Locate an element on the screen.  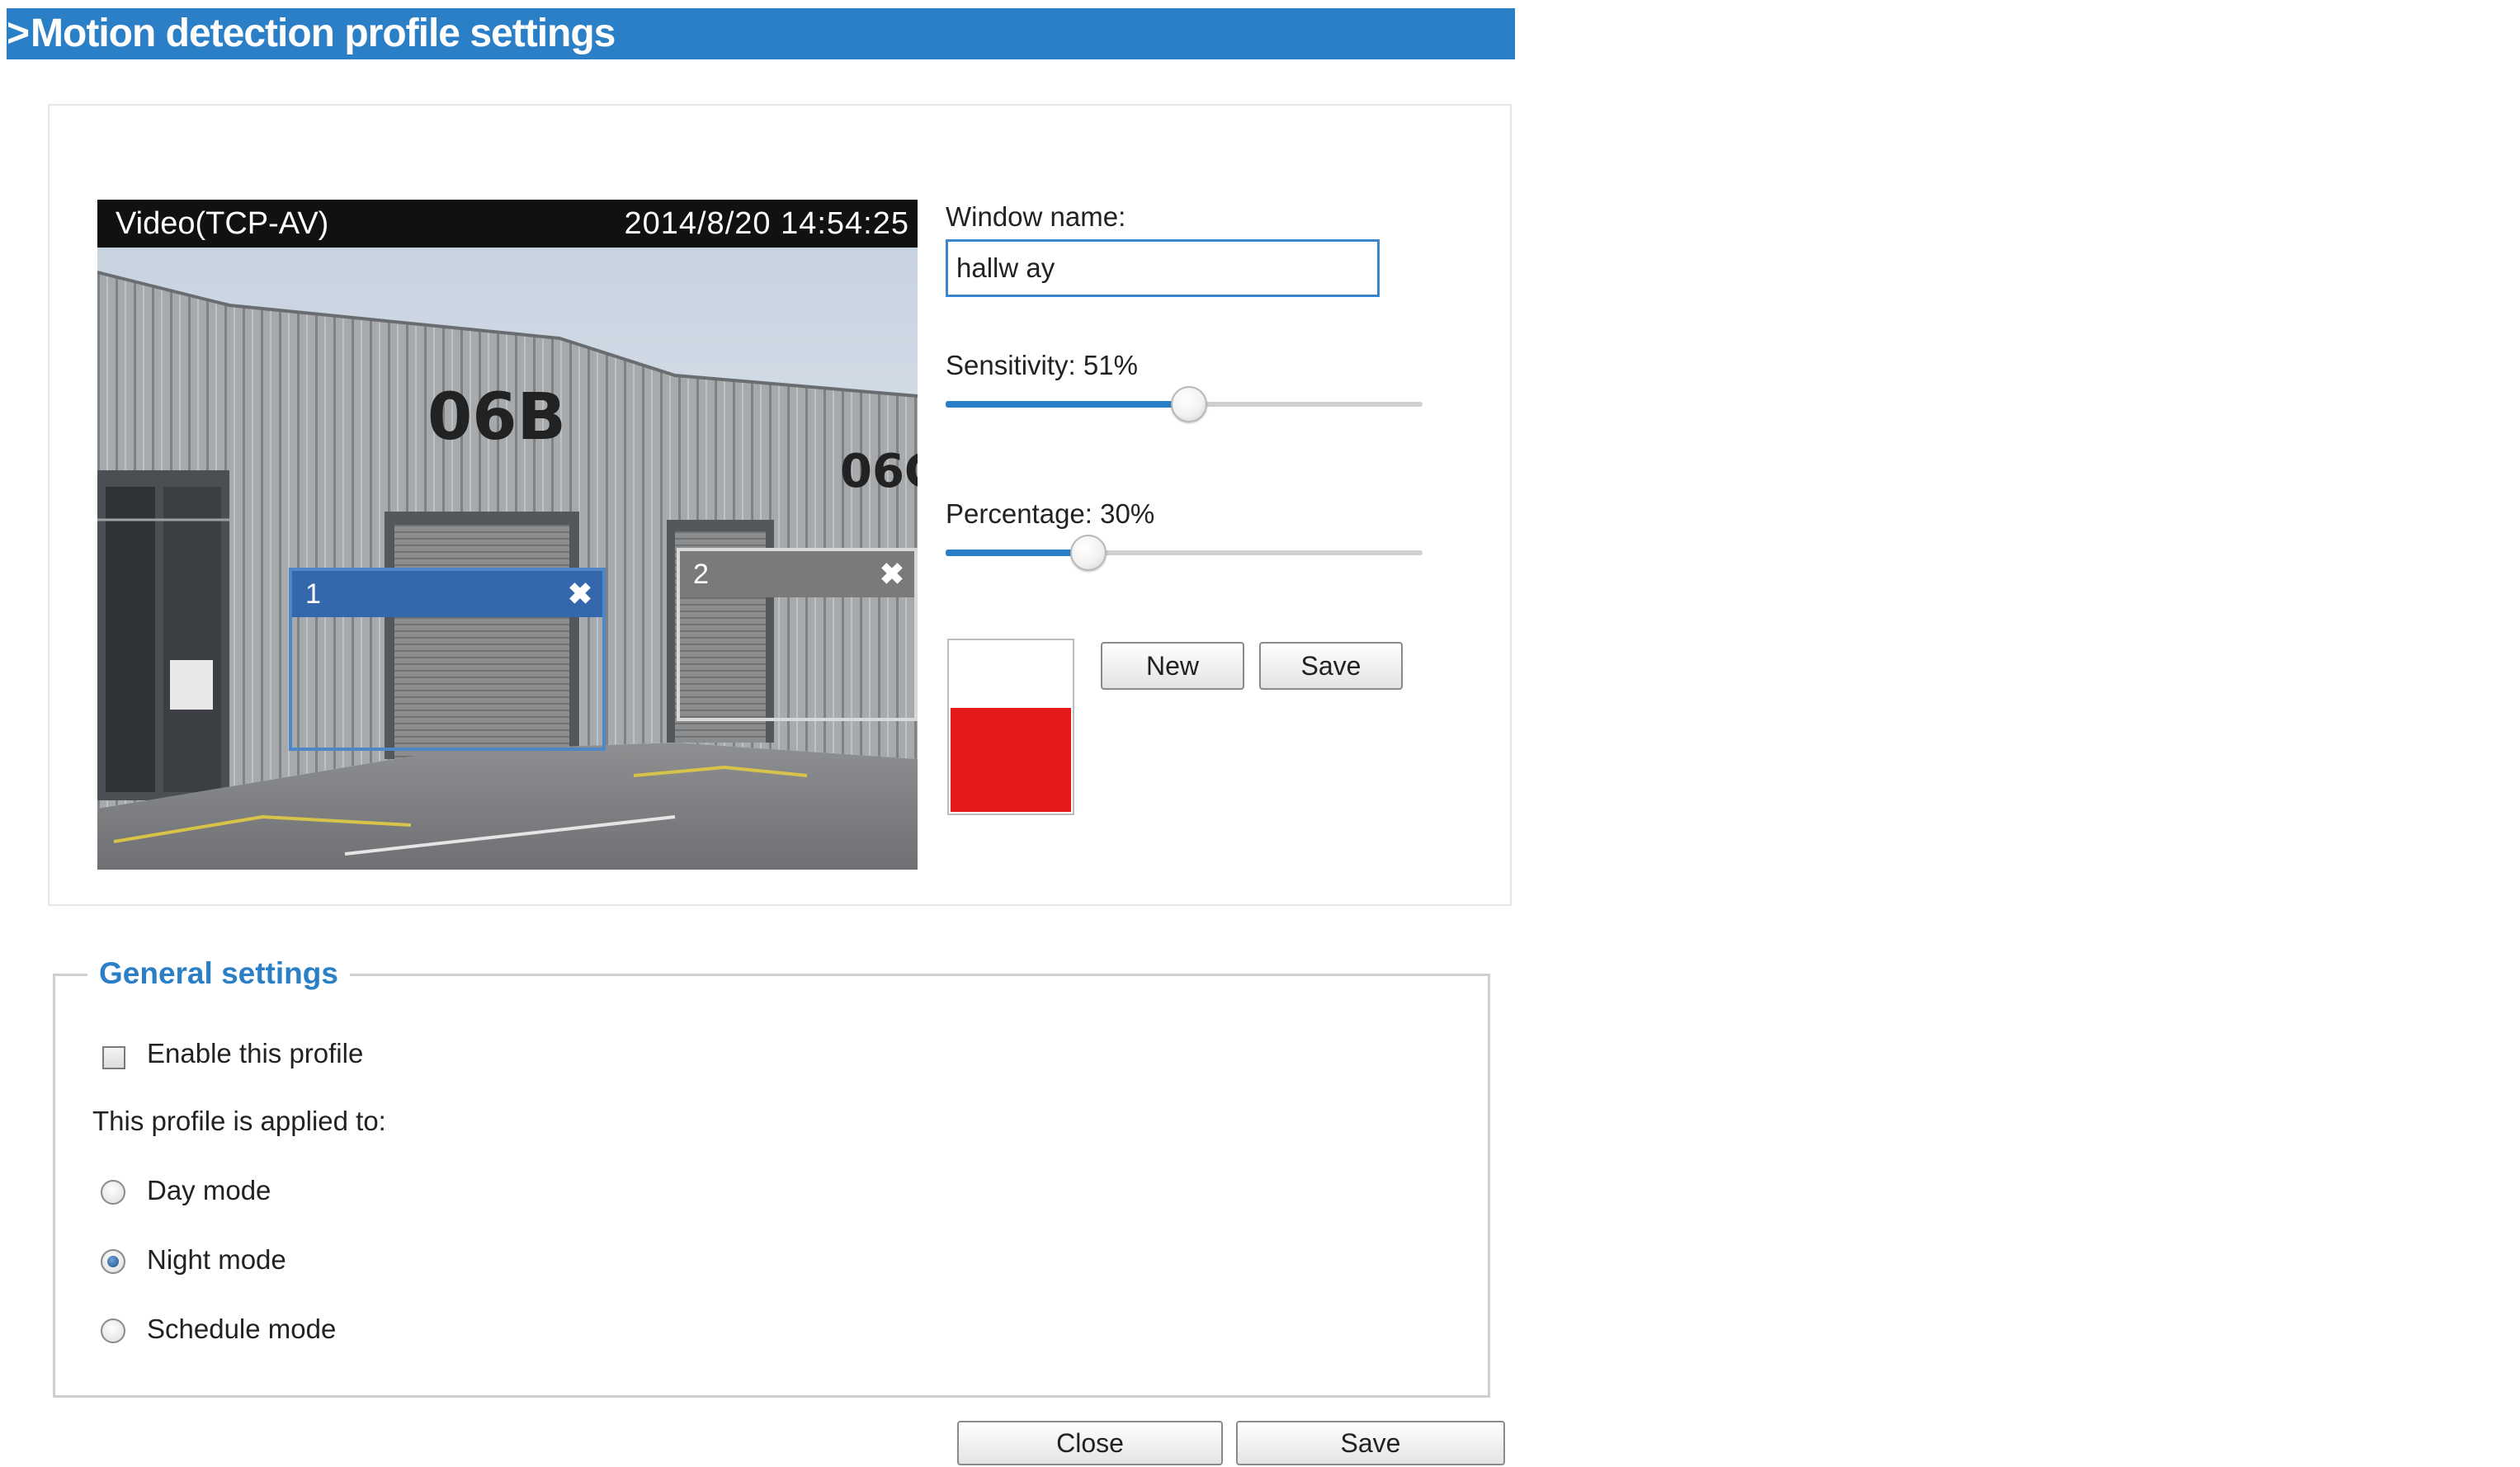
day-mode-label: Day mode is located at coordinates (209, 1190).